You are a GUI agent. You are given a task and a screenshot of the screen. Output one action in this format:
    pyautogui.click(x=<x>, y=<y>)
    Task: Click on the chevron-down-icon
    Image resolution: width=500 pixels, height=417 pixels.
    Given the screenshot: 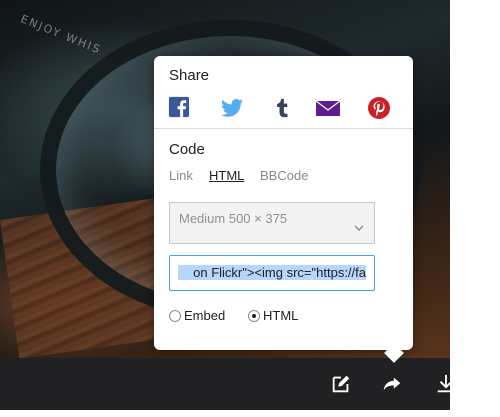 What is the action you would take?
    pyautogui.click(x=359, y=228)
    